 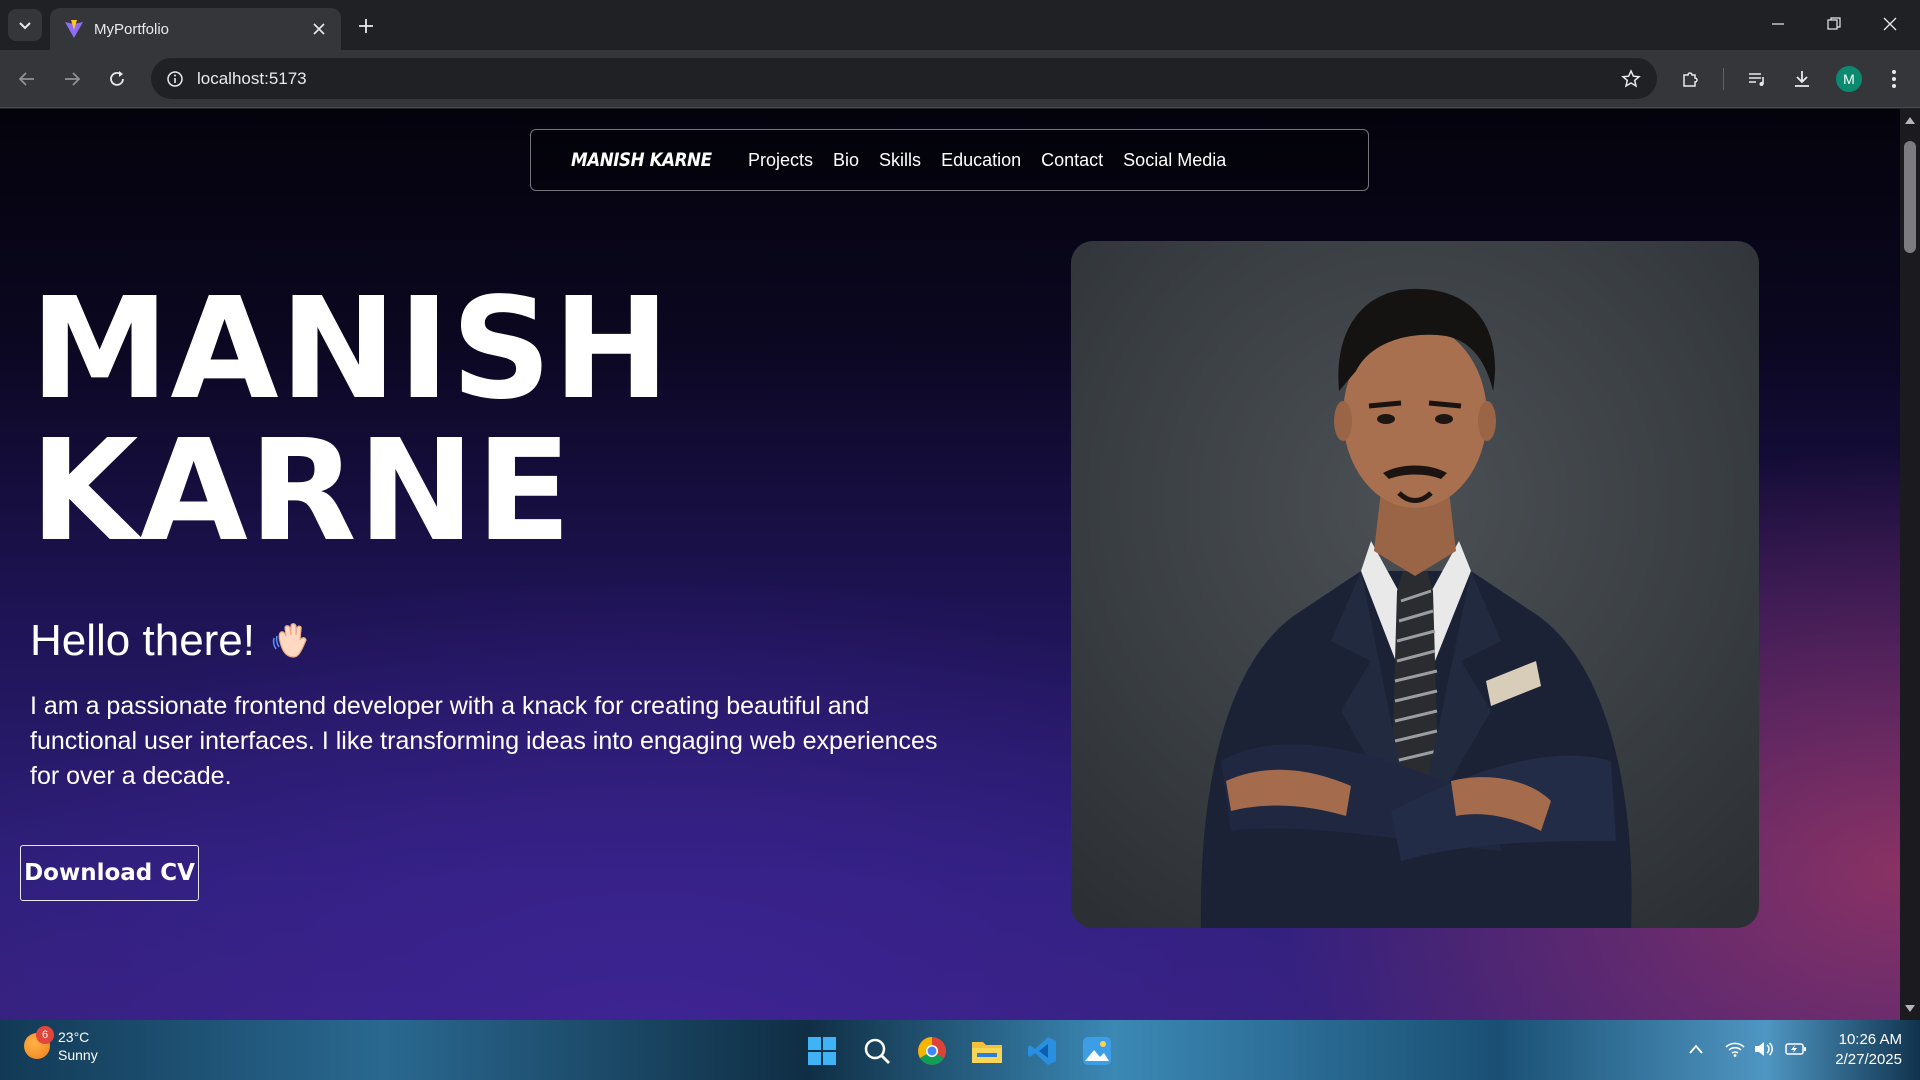 I want to click on hero-last-name: KARNE, so click(x=301, y=491).